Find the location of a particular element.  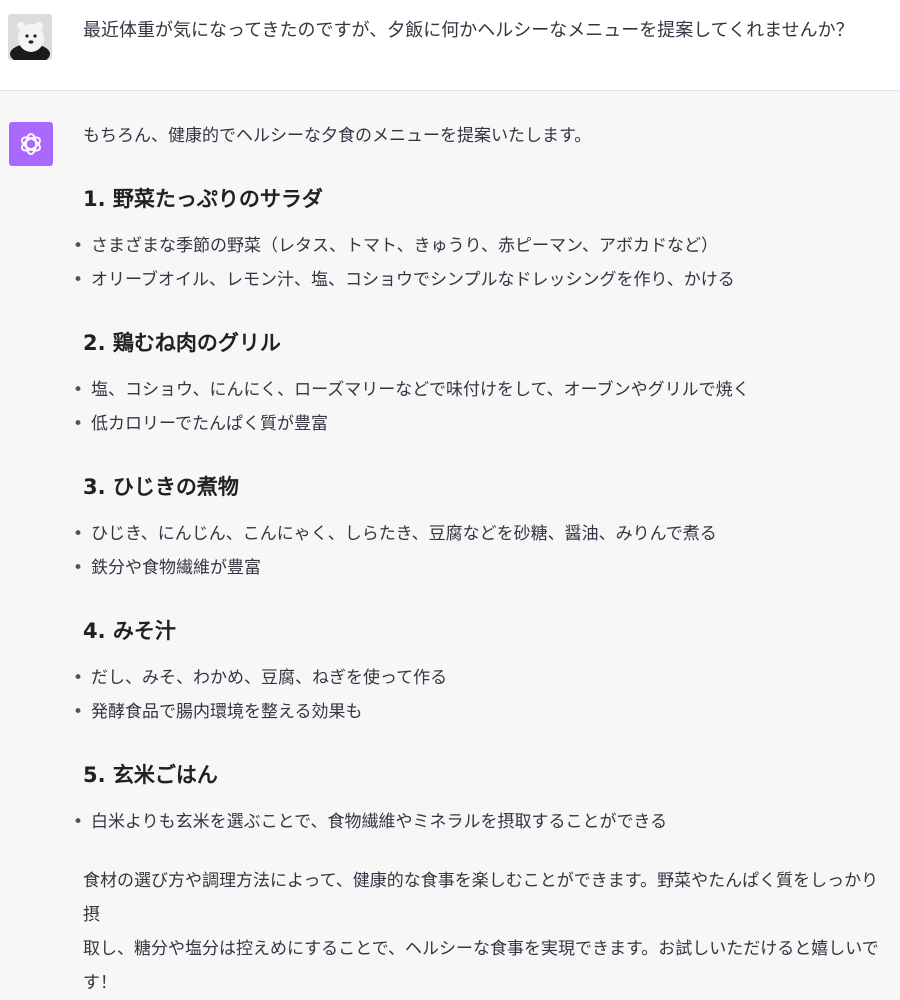

list-item: • 白米よりも玄米を選ぶことで、食物繊維やミネラルを摂取することができる is located at coordinates (370, 822).